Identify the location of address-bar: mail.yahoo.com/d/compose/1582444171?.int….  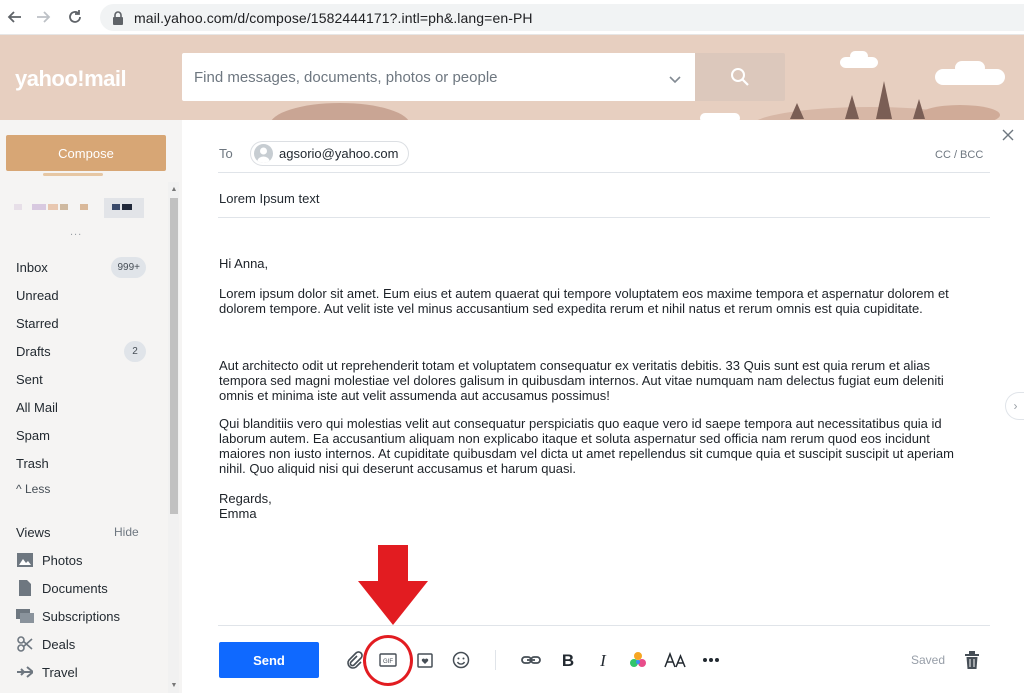
(562, 17).